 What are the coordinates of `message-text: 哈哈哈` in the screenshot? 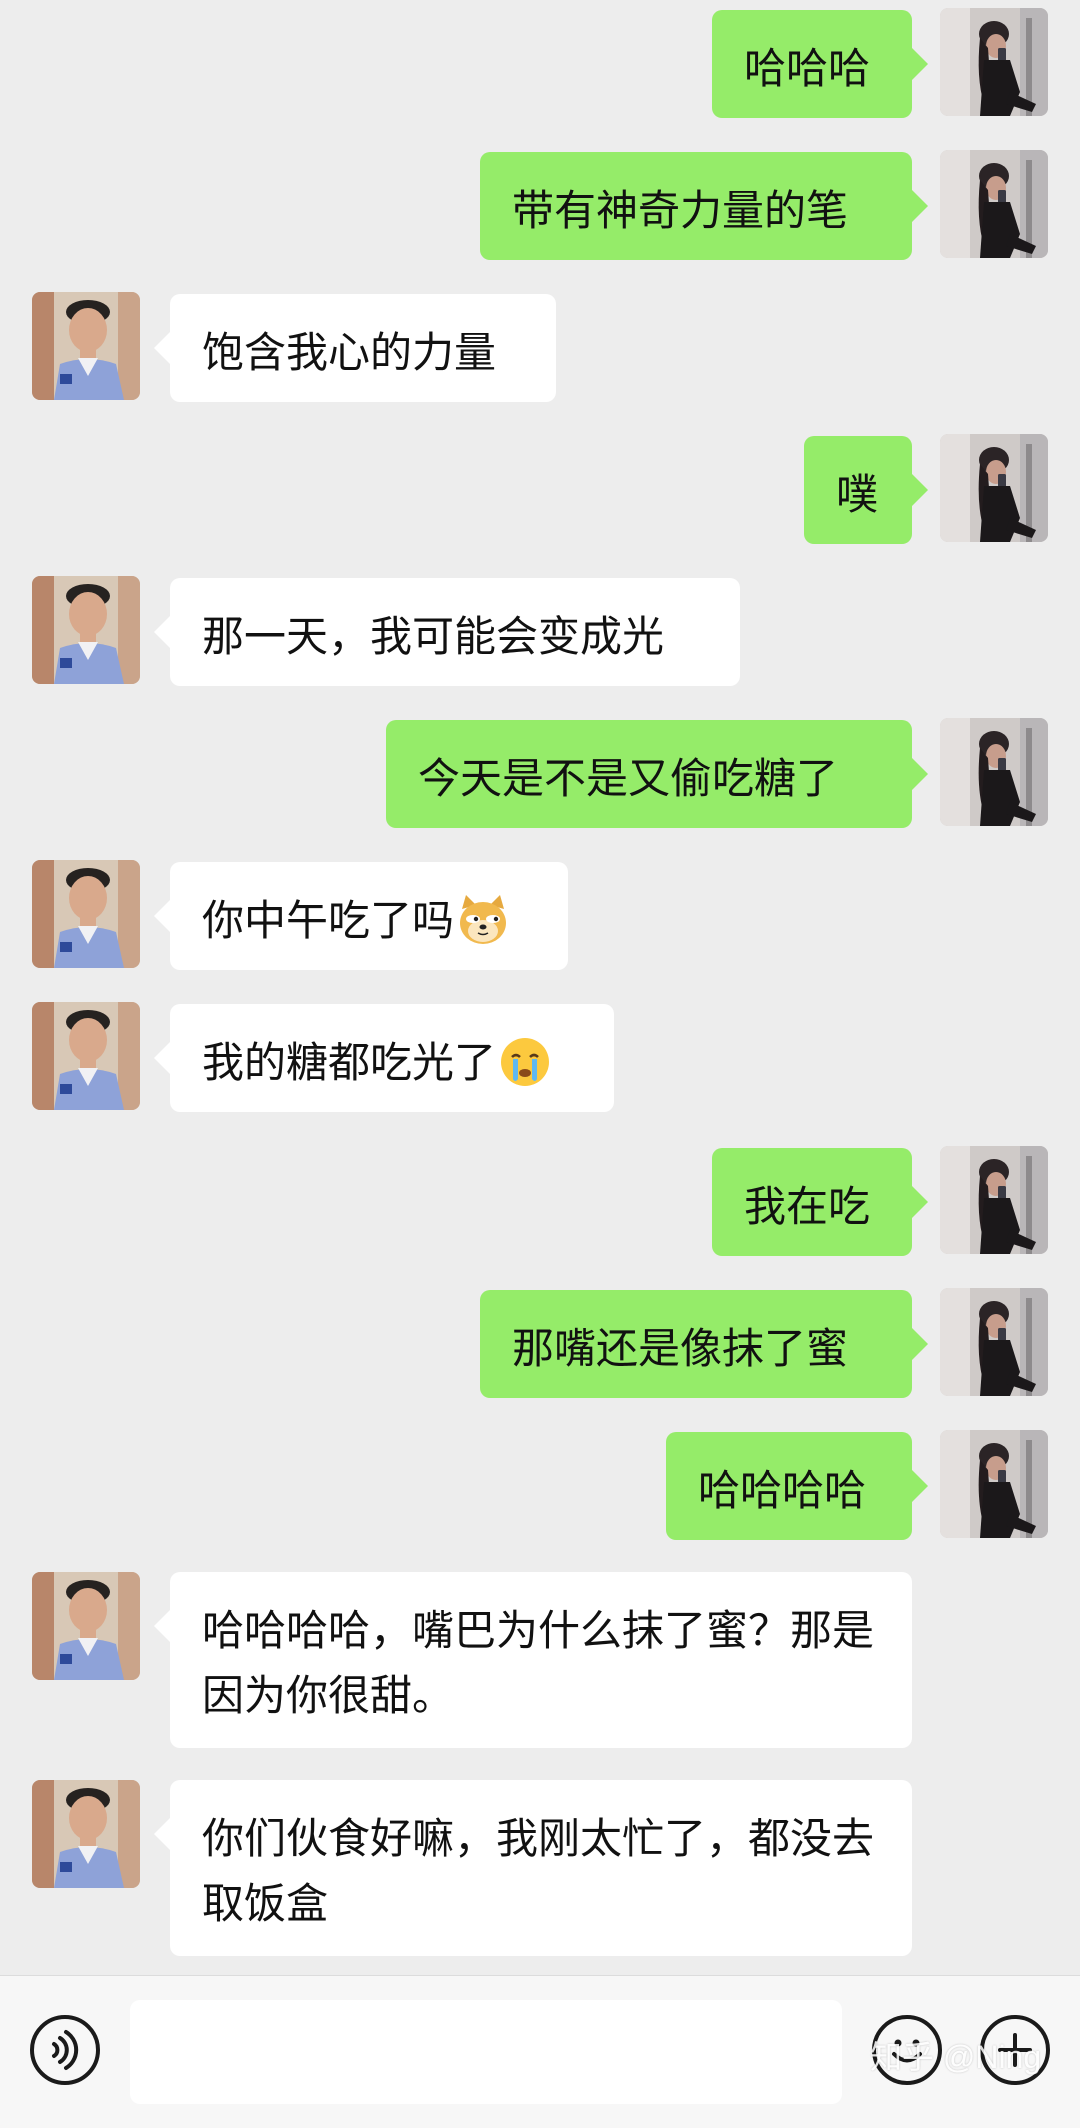 It's located at (807, 68).